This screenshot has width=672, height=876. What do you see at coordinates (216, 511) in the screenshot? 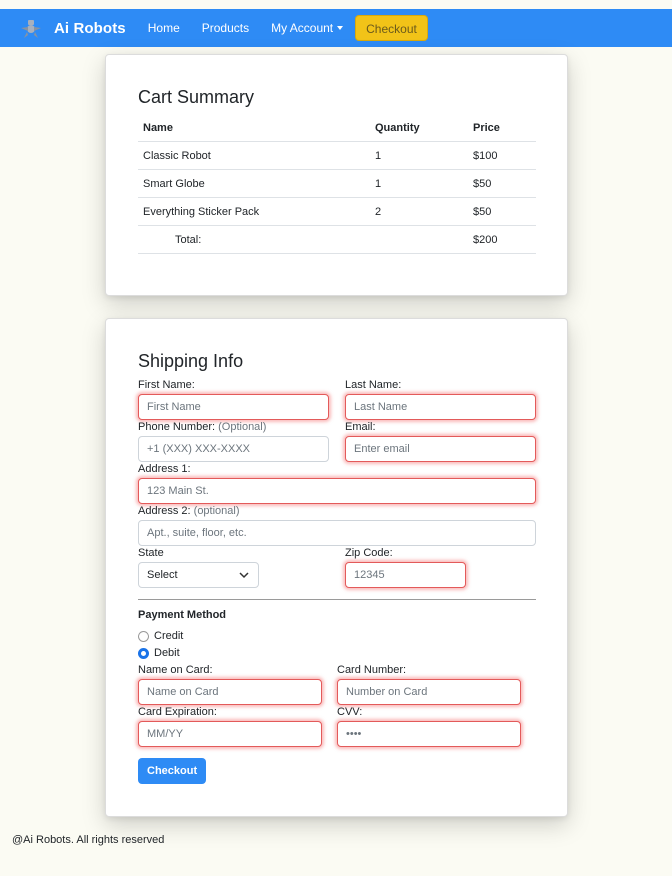
I see `address2-optional: (optional)` at bounding box center [216, 511].